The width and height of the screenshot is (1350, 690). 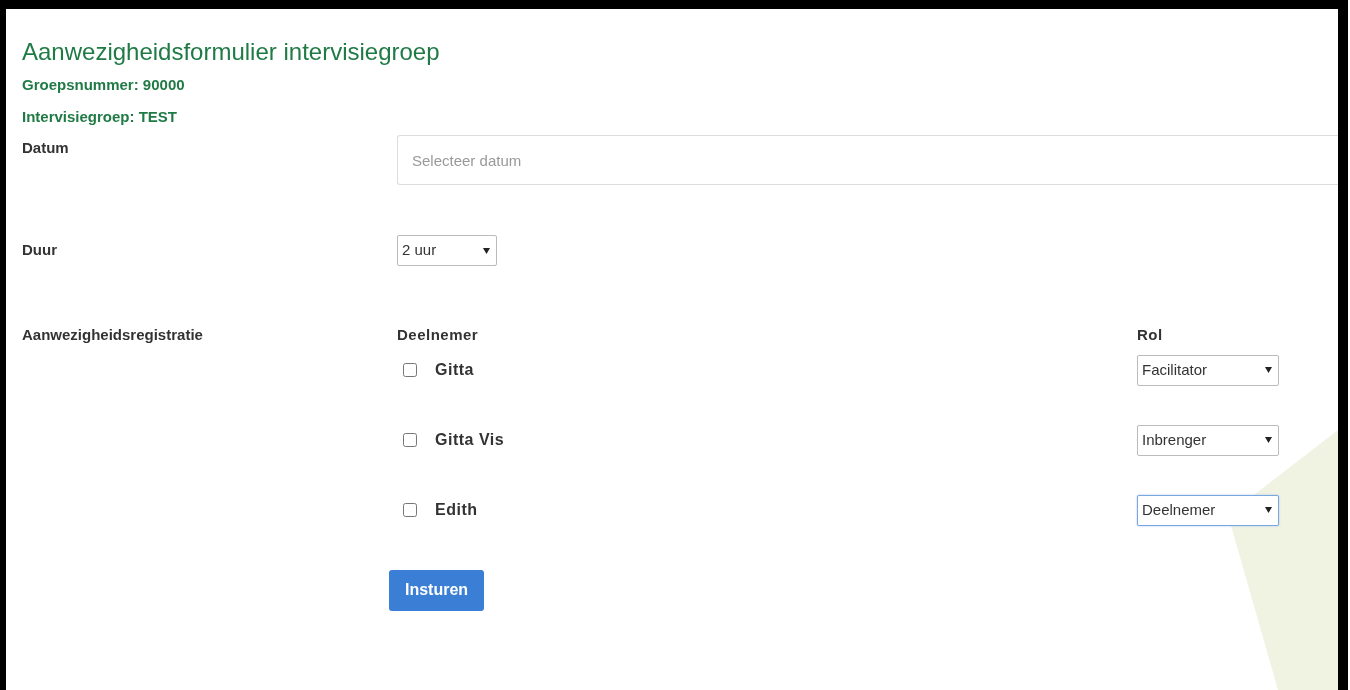 I want to click on field-label: Duur, so click(x=40, y=250).